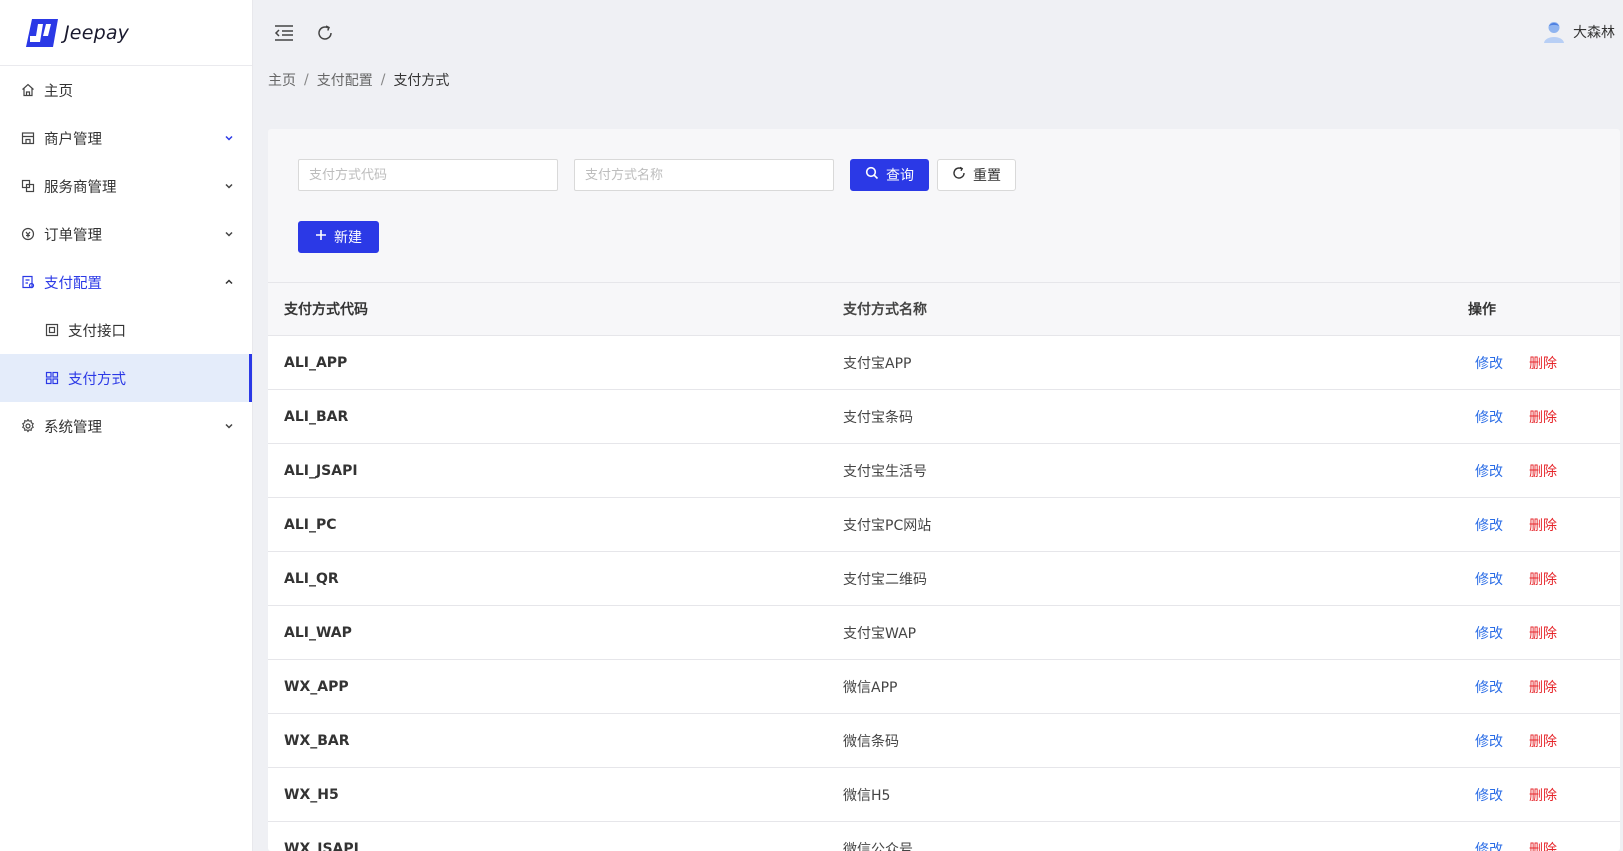 This screenshot has height=851, width=1623. What do you see at coordinates (944, 417) in the screenshot?
I see `table-row: ALI_BAR 支付宝条码 修改 删除` at bounding box center [944, 417].